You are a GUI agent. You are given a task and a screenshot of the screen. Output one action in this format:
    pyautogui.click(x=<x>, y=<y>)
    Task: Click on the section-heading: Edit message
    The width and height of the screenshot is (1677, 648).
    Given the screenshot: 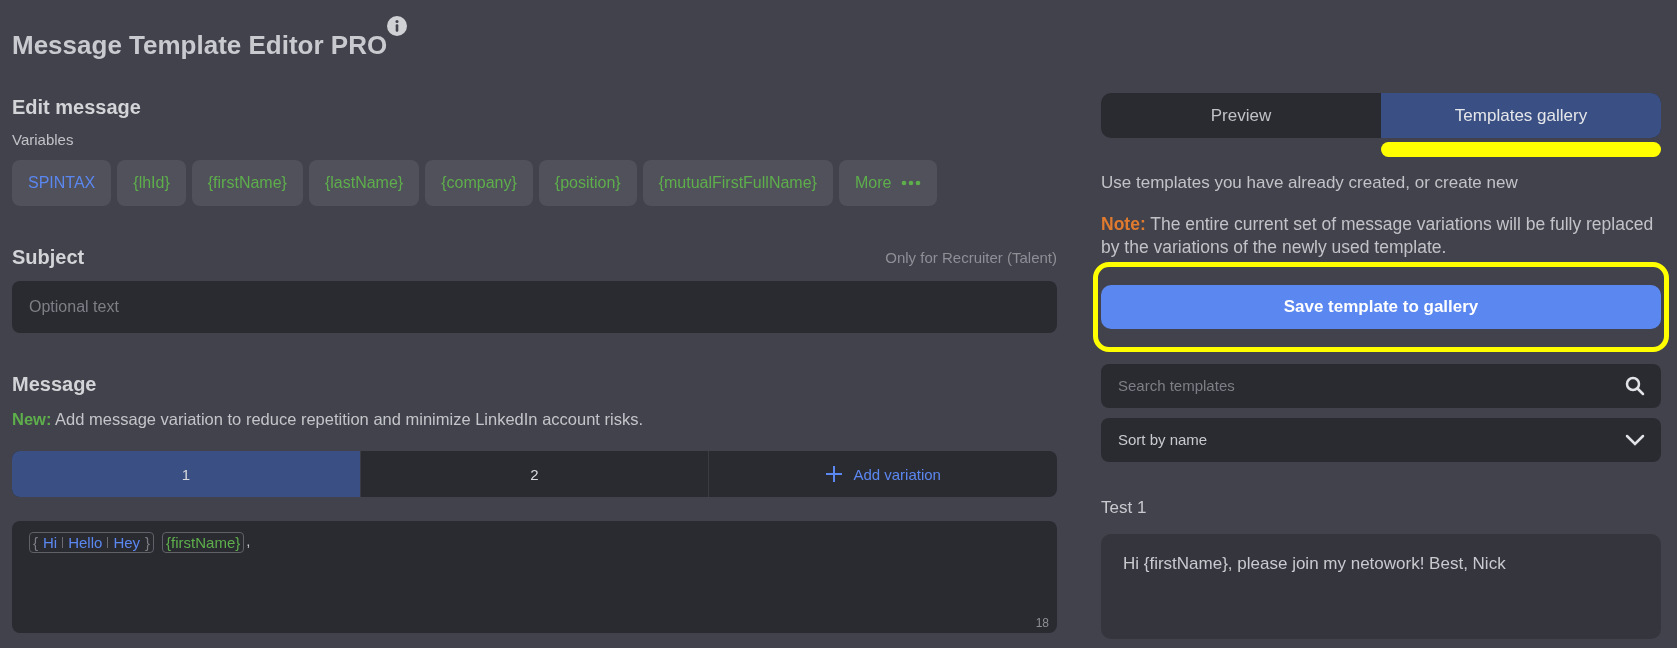 What is the action you would take?
    pyautogui.click(x=77, y=107)
    